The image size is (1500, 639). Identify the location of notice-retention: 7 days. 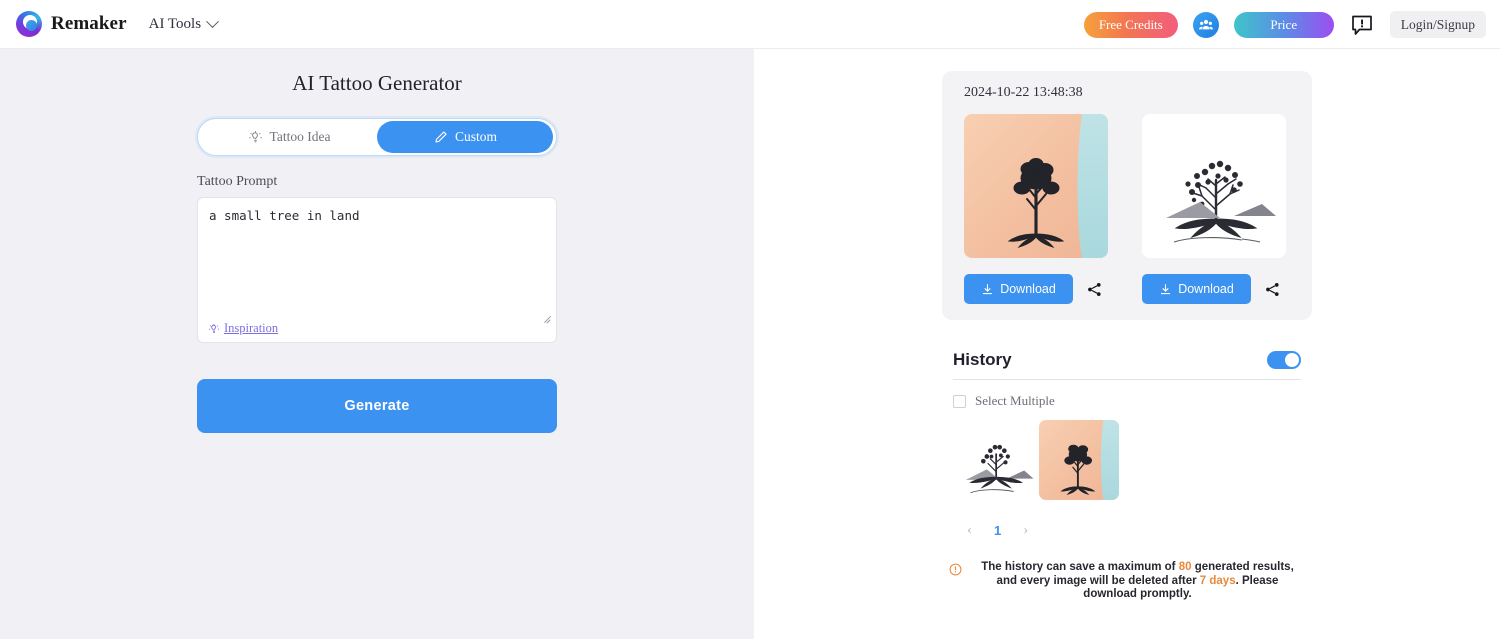
(1217, 580).